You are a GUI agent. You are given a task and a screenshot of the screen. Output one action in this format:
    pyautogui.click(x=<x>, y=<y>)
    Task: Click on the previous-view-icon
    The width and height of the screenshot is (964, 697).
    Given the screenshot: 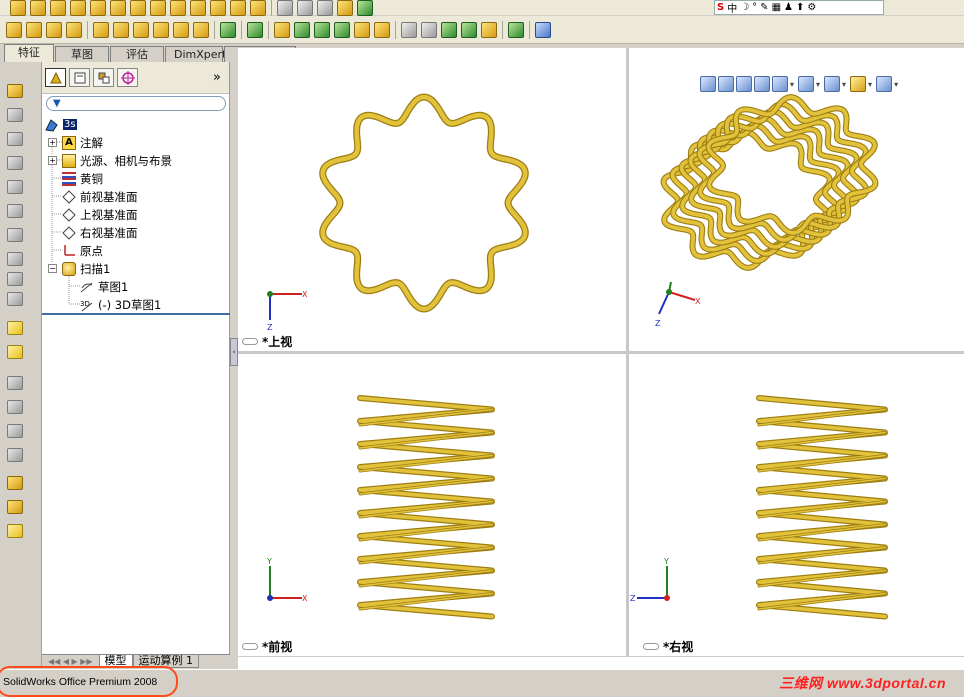 What is the action you would take?
    pyautogui.click(x=744, y=84)
    